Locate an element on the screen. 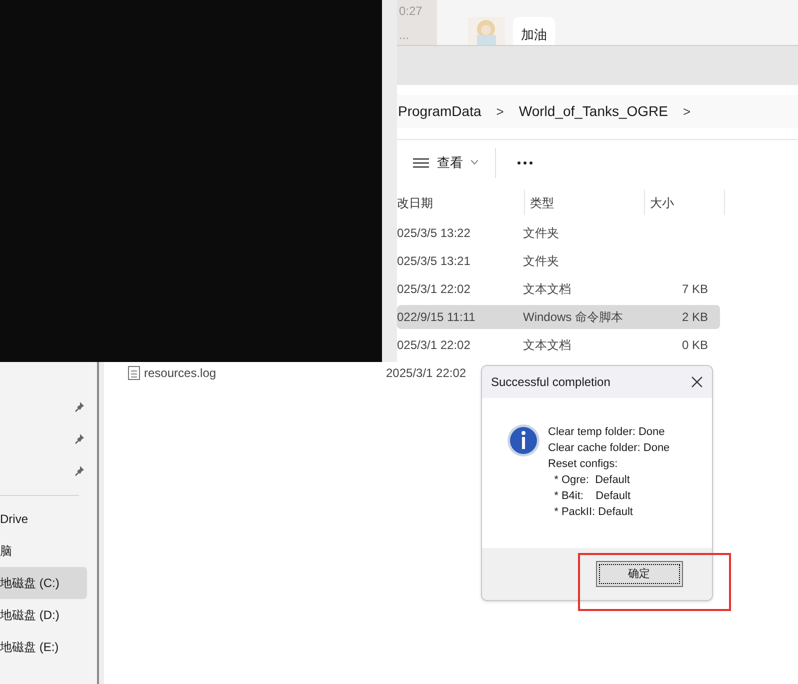 This screenshot has height=684, width=798. document-icon is located at coordinates (134, 373).